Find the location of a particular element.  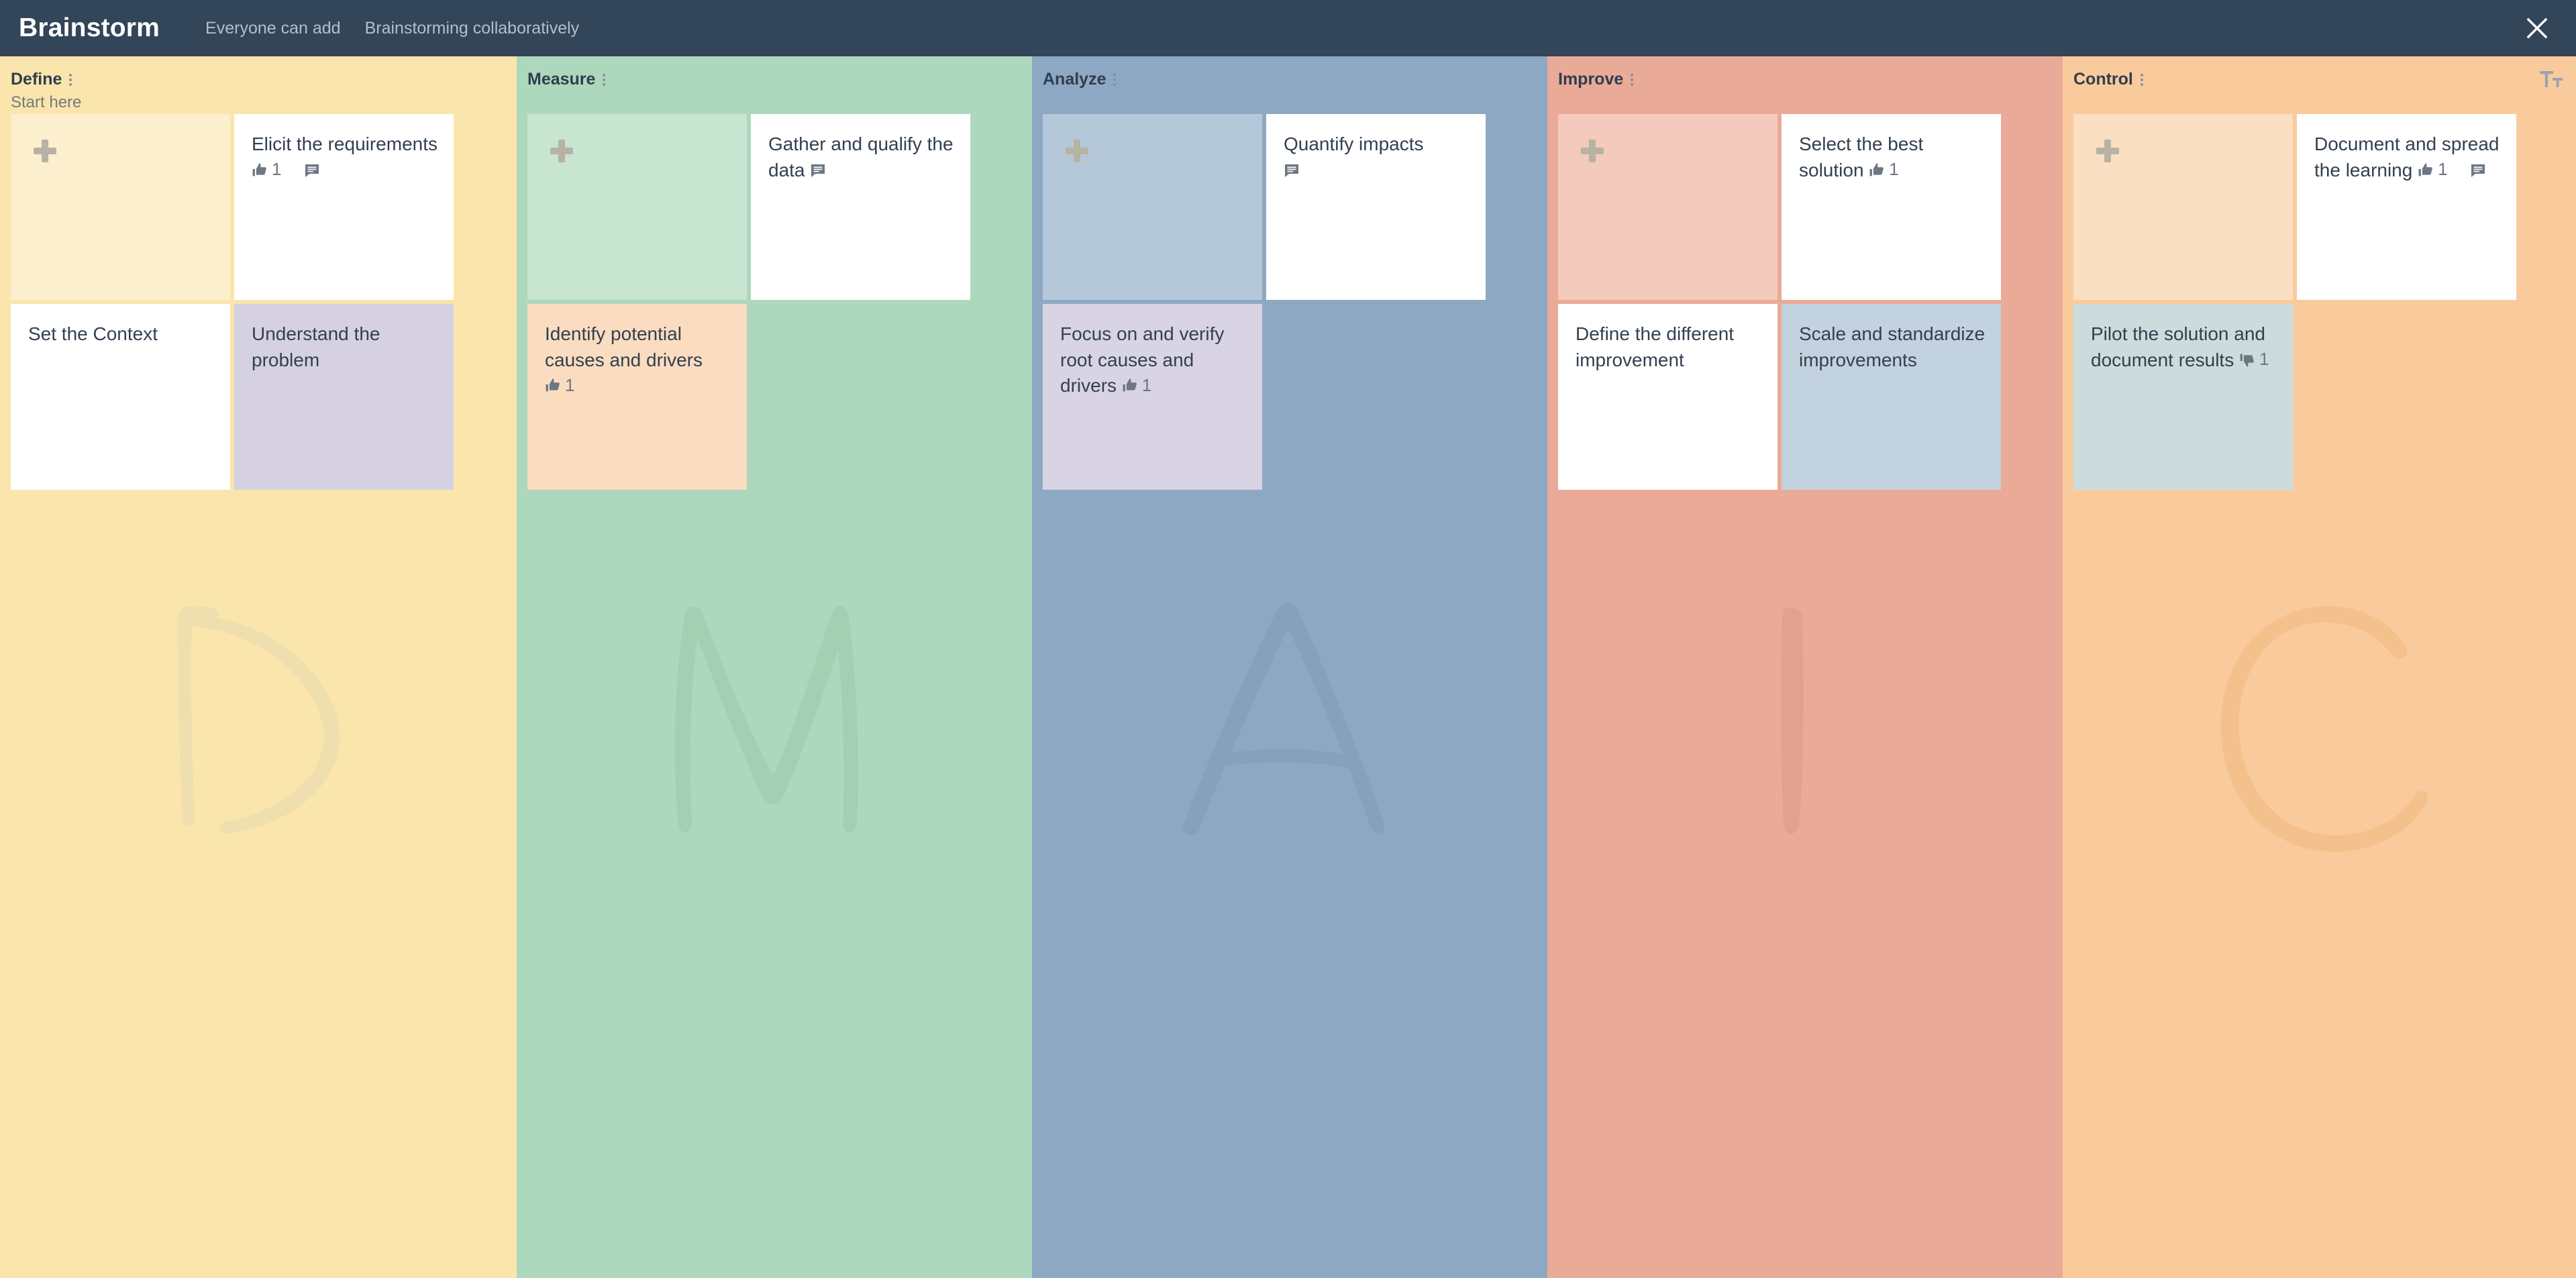

column-header-analyze: Analyze is located at coordinates (1289, 85).